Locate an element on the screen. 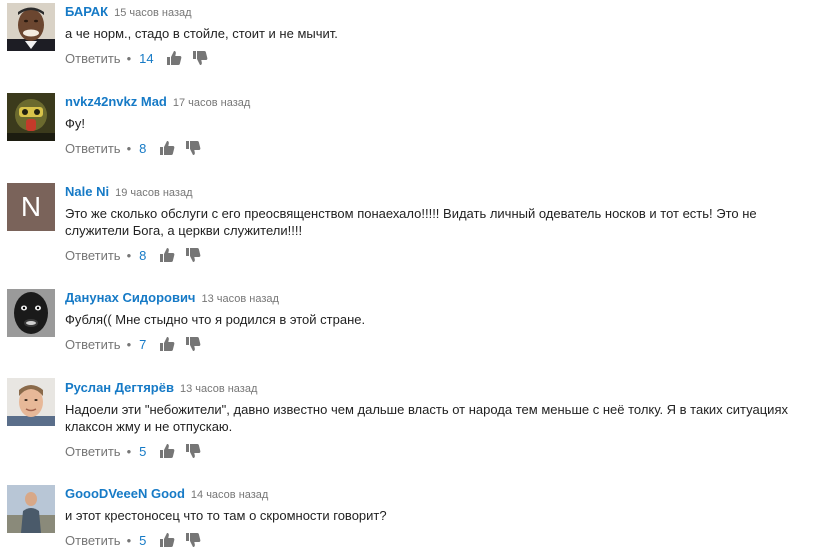  like-count: 7 is located at coordinates (143, 344).